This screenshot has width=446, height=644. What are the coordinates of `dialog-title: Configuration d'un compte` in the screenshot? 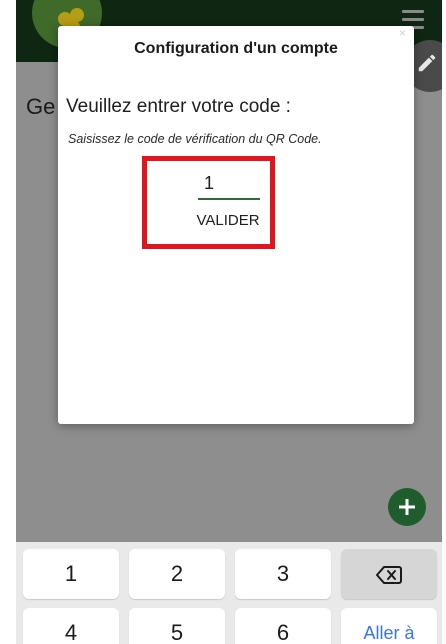 It's located at (236, 48).